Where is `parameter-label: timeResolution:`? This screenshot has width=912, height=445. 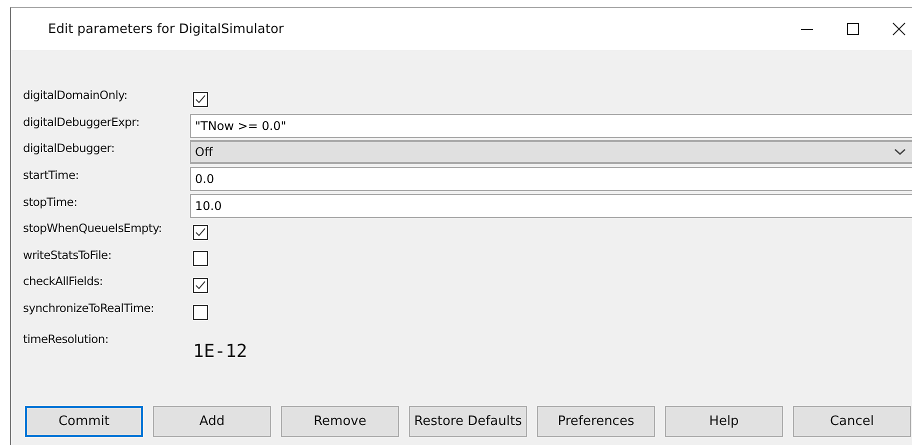
parameter-label: timeResolution: is located at coordinates (66, 339).